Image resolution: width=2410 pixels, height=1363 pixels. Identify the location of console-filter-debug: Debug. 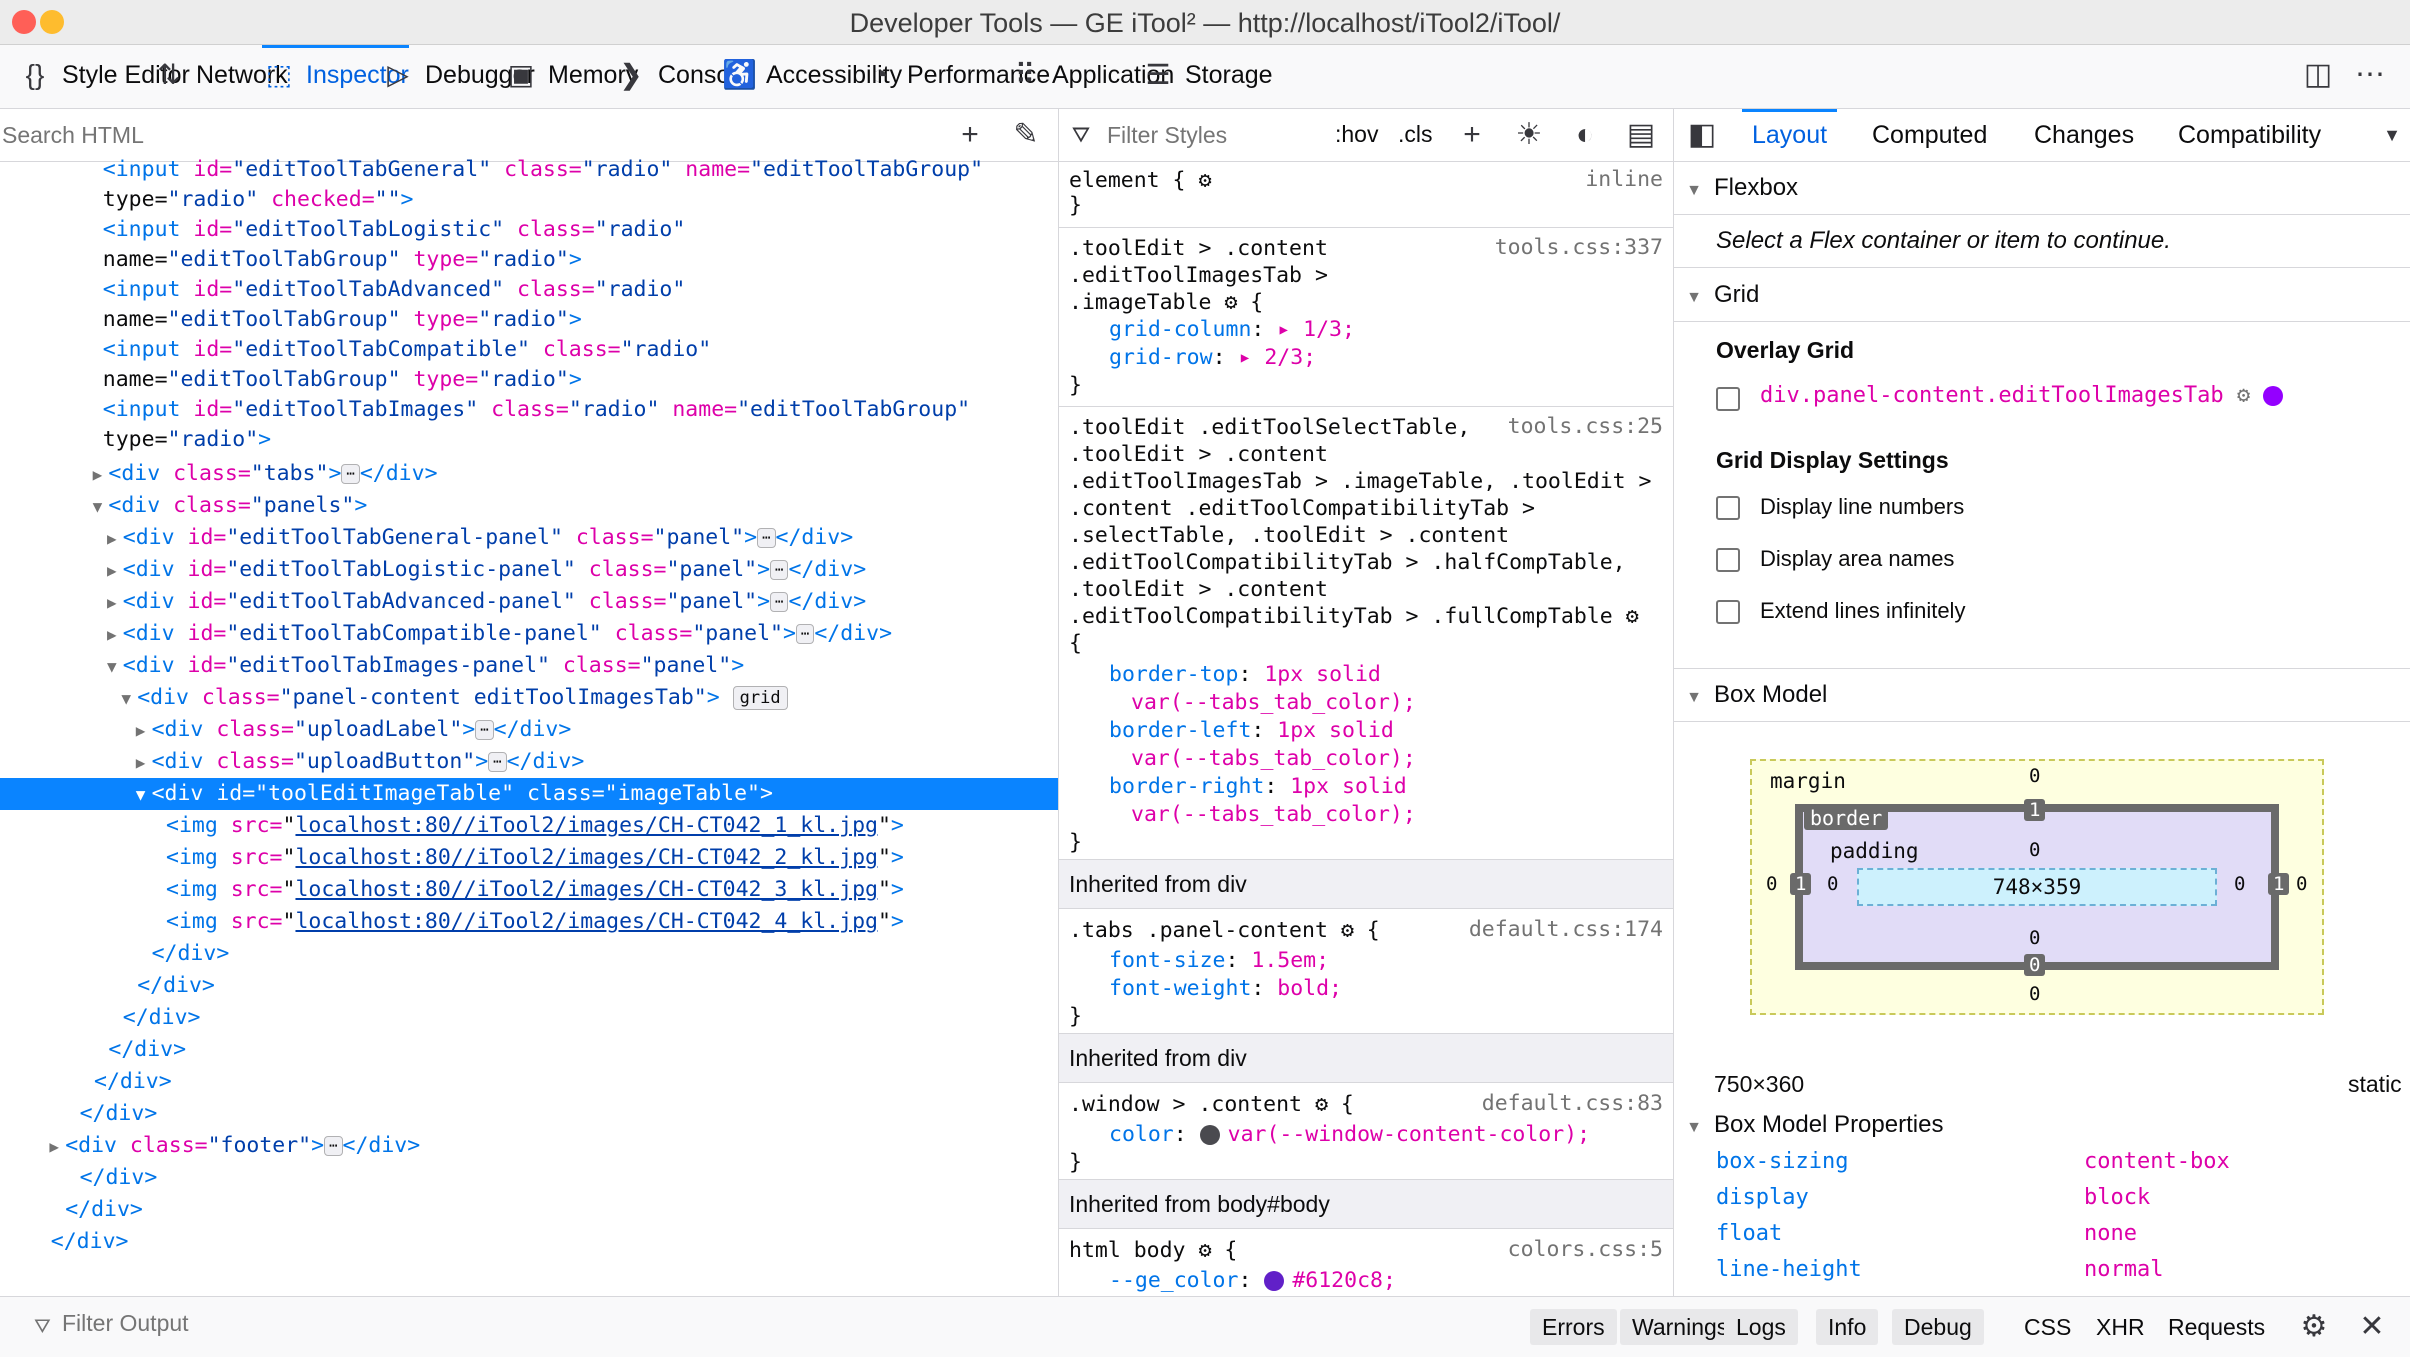
(1938, 1327).